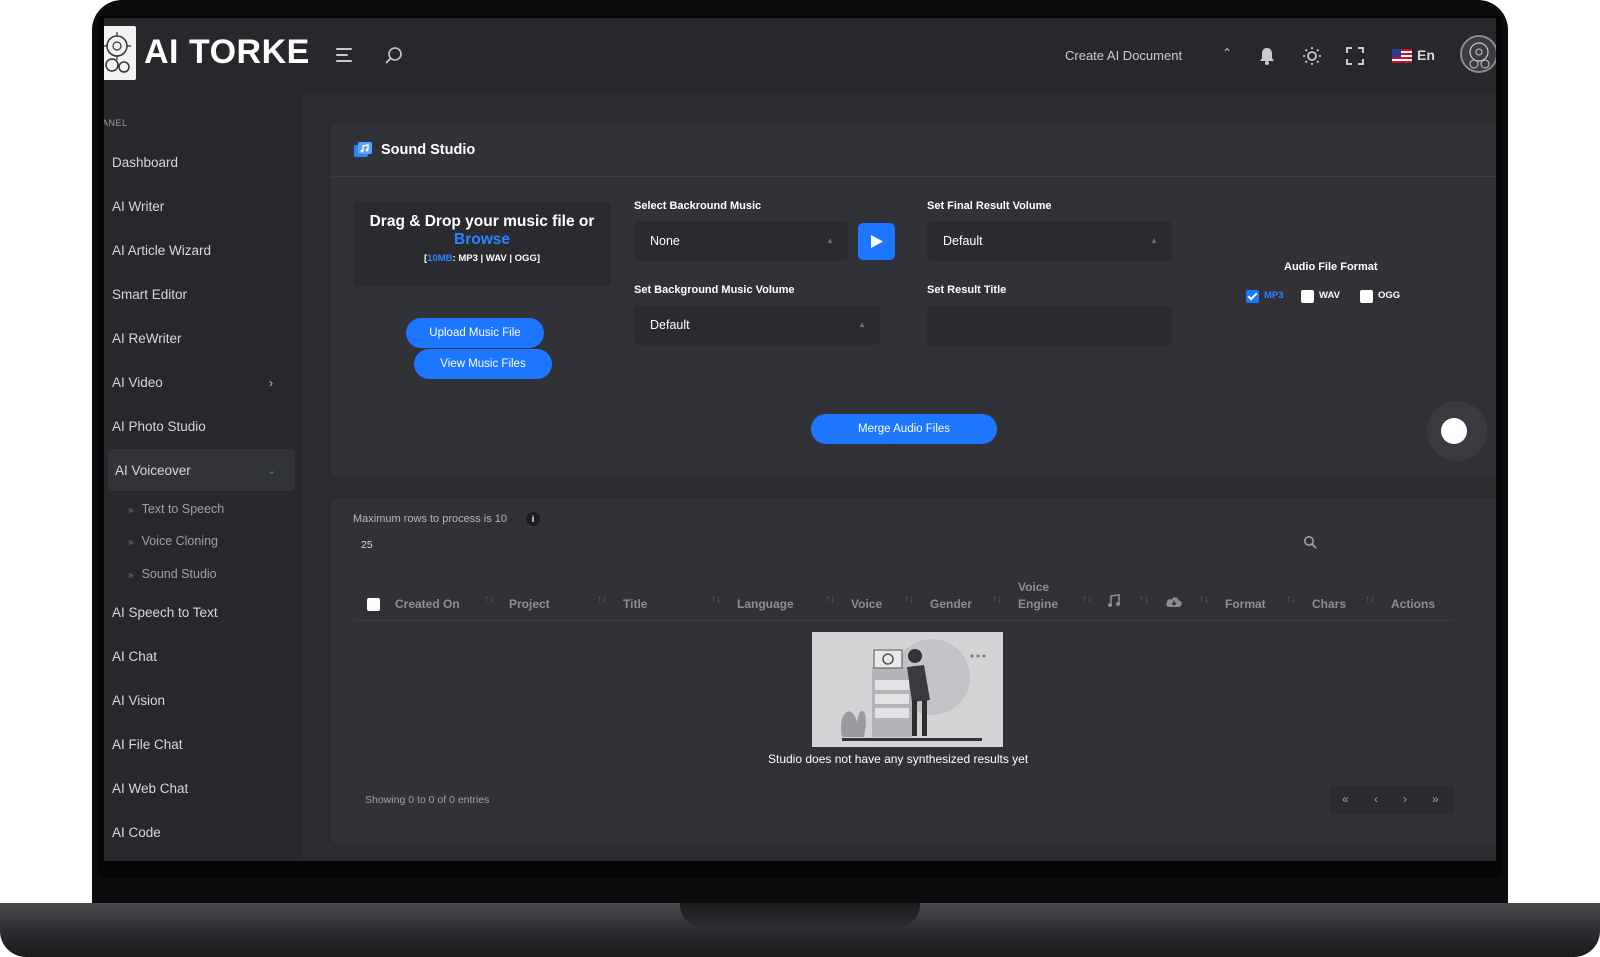  What do you see at coordinates (271, 470) in the screenshot?
I see `chevron-down-icon: ⌄` at bounding box center [271, 470].